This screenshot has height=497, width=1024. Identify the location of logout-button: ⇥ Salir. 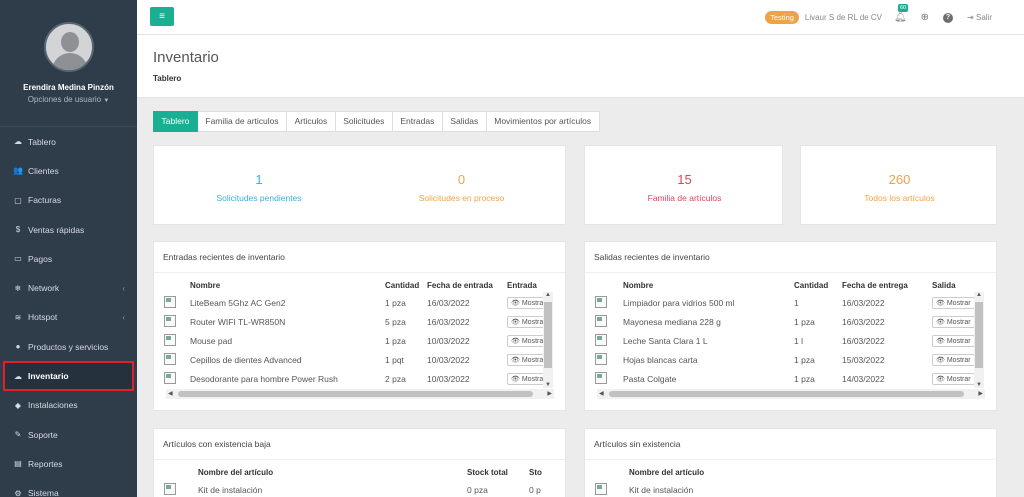
(979, 17).